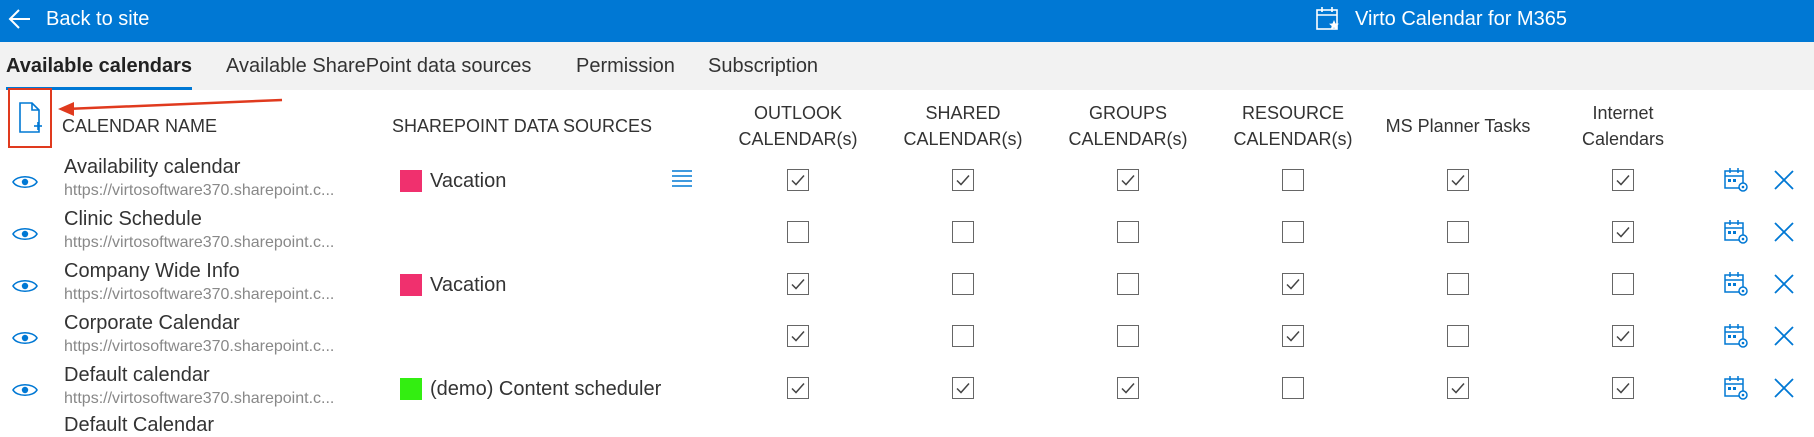  What do you see at coordinates (378, 66) in the screenshot?
I see `tab-available-sharepoint-data-sources: Available SharePoint data sources` at bounding box center [378, 66].